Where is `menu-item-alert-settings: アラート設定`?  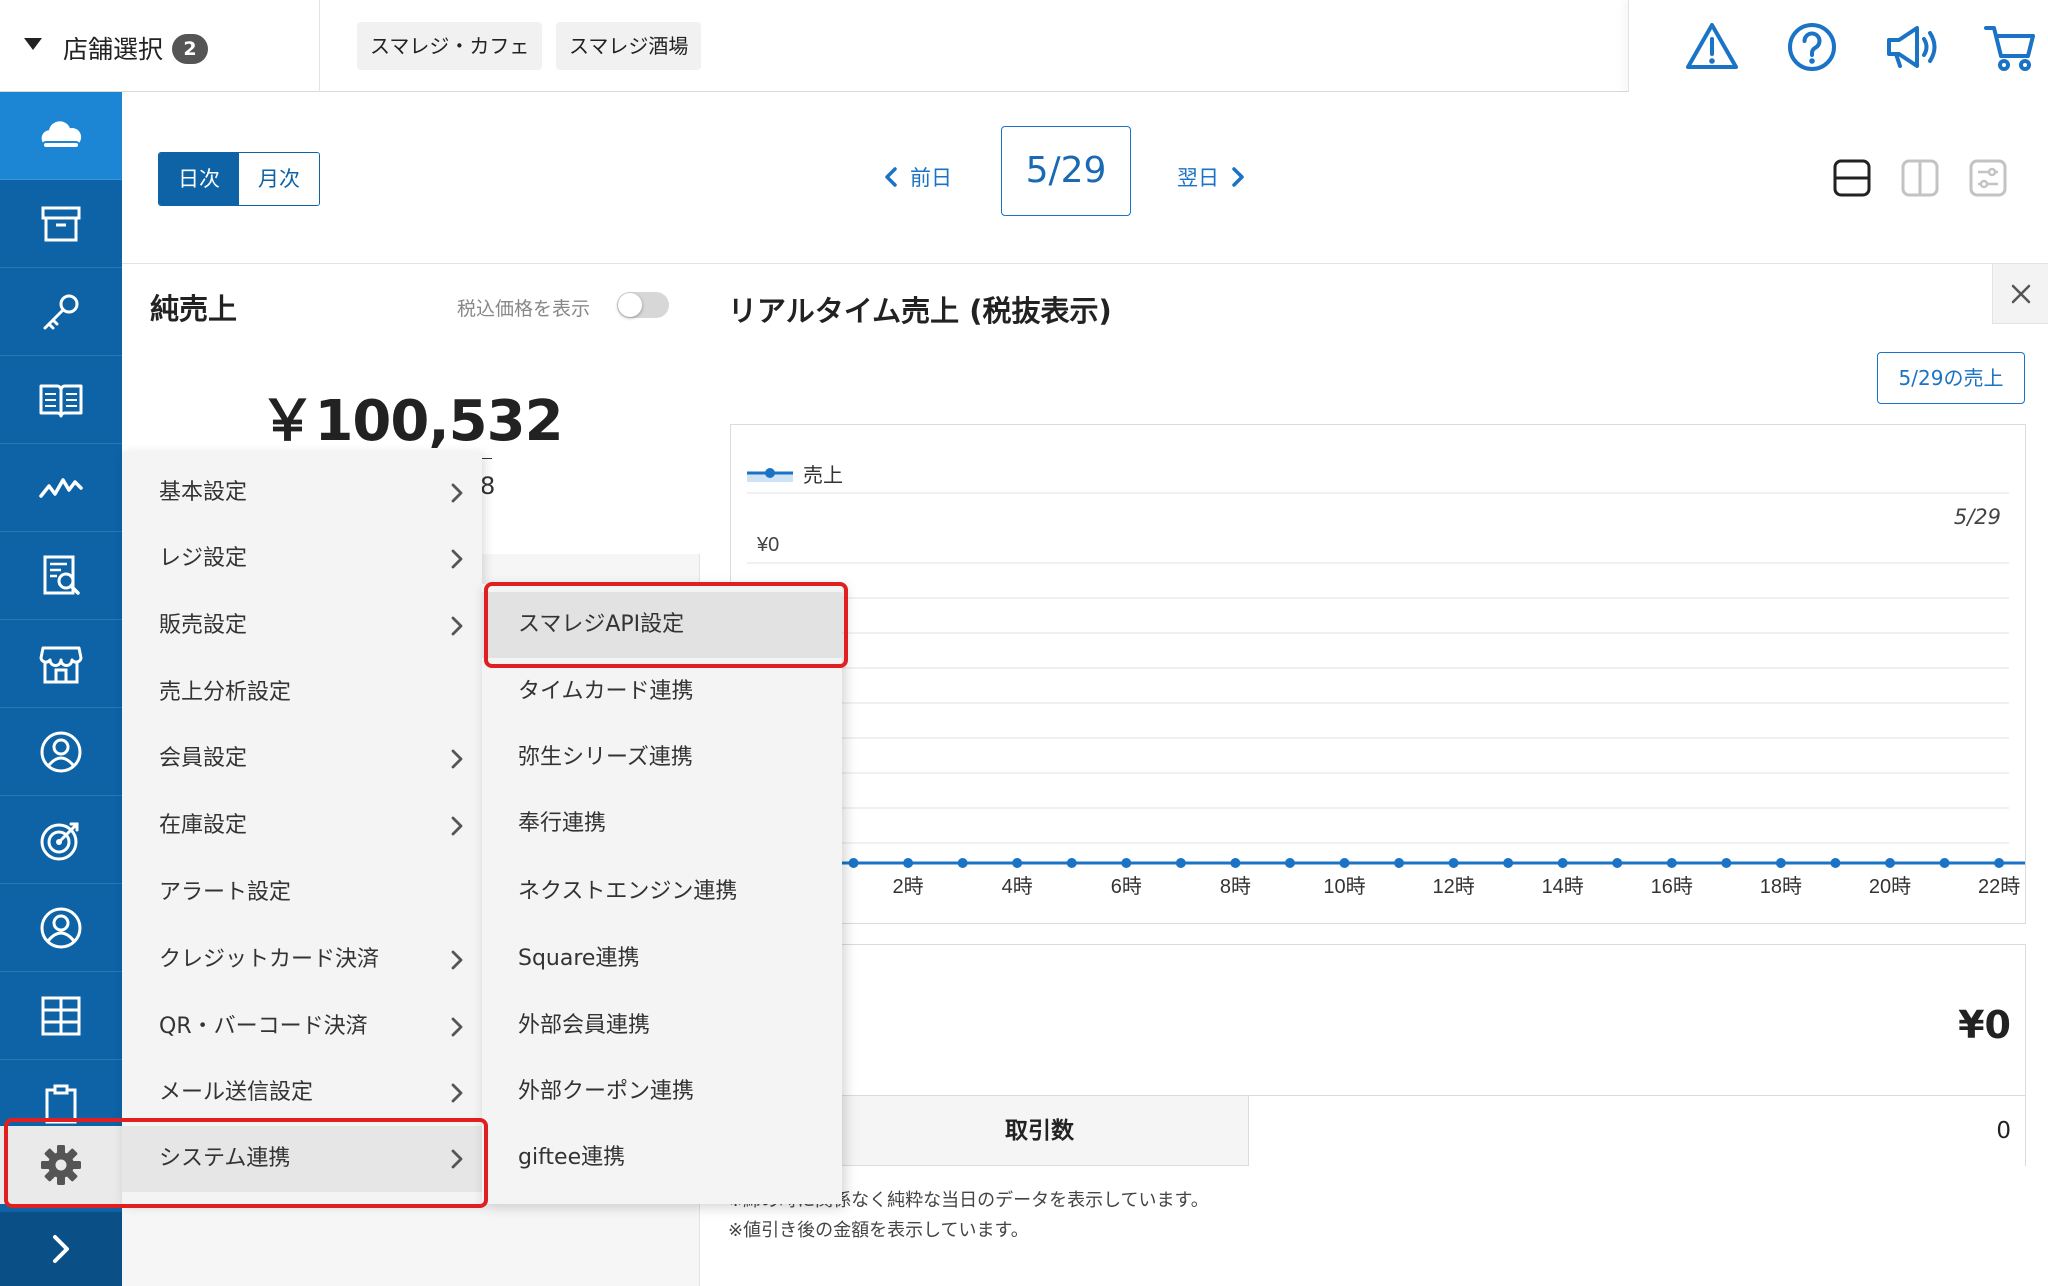
menu-item-alert-settings: アラート設定 is located at coordinates (302, 893).